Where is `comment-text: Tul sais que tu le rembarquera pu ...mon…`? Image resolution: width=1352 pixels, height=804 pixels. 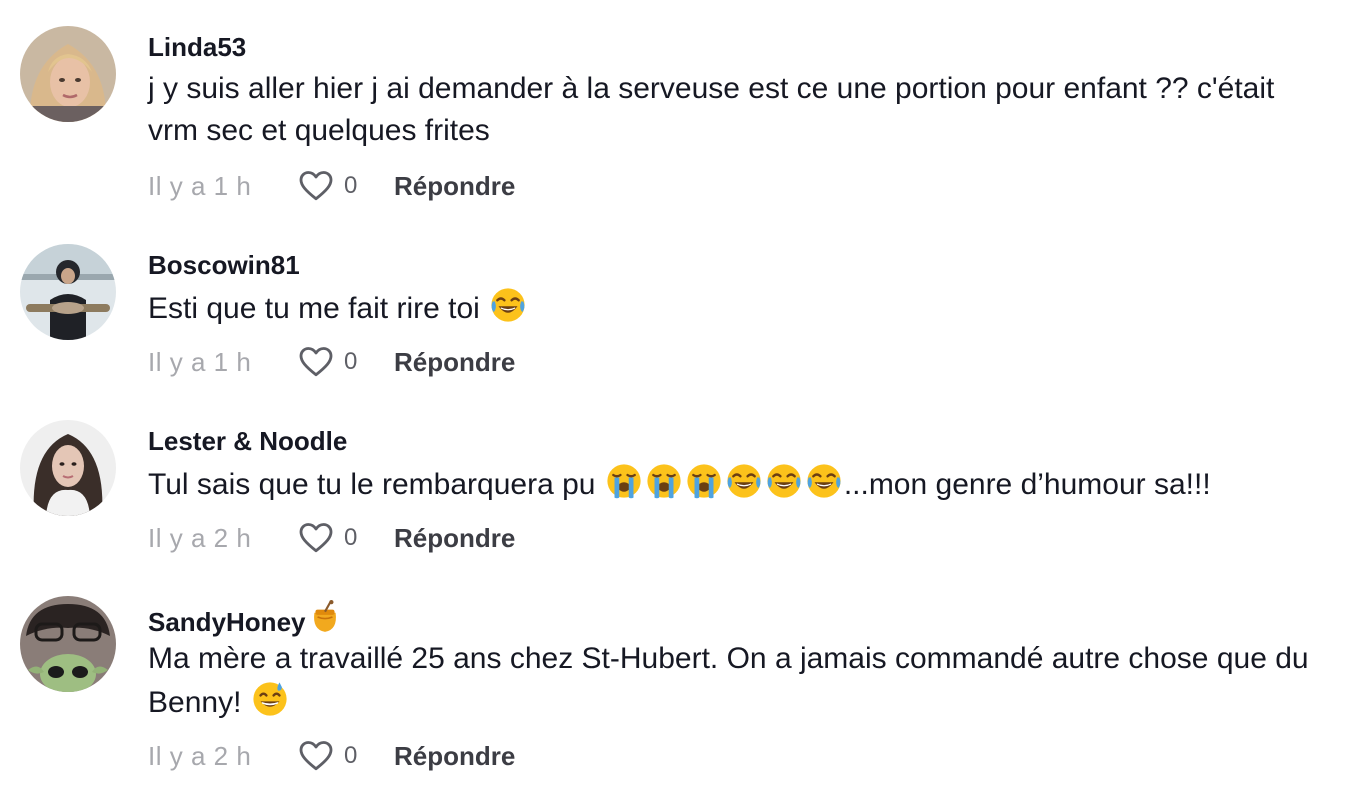
comment-text: Tul sais que tu le rembarquera pu ...mon… is located at coordinates (738, 484).